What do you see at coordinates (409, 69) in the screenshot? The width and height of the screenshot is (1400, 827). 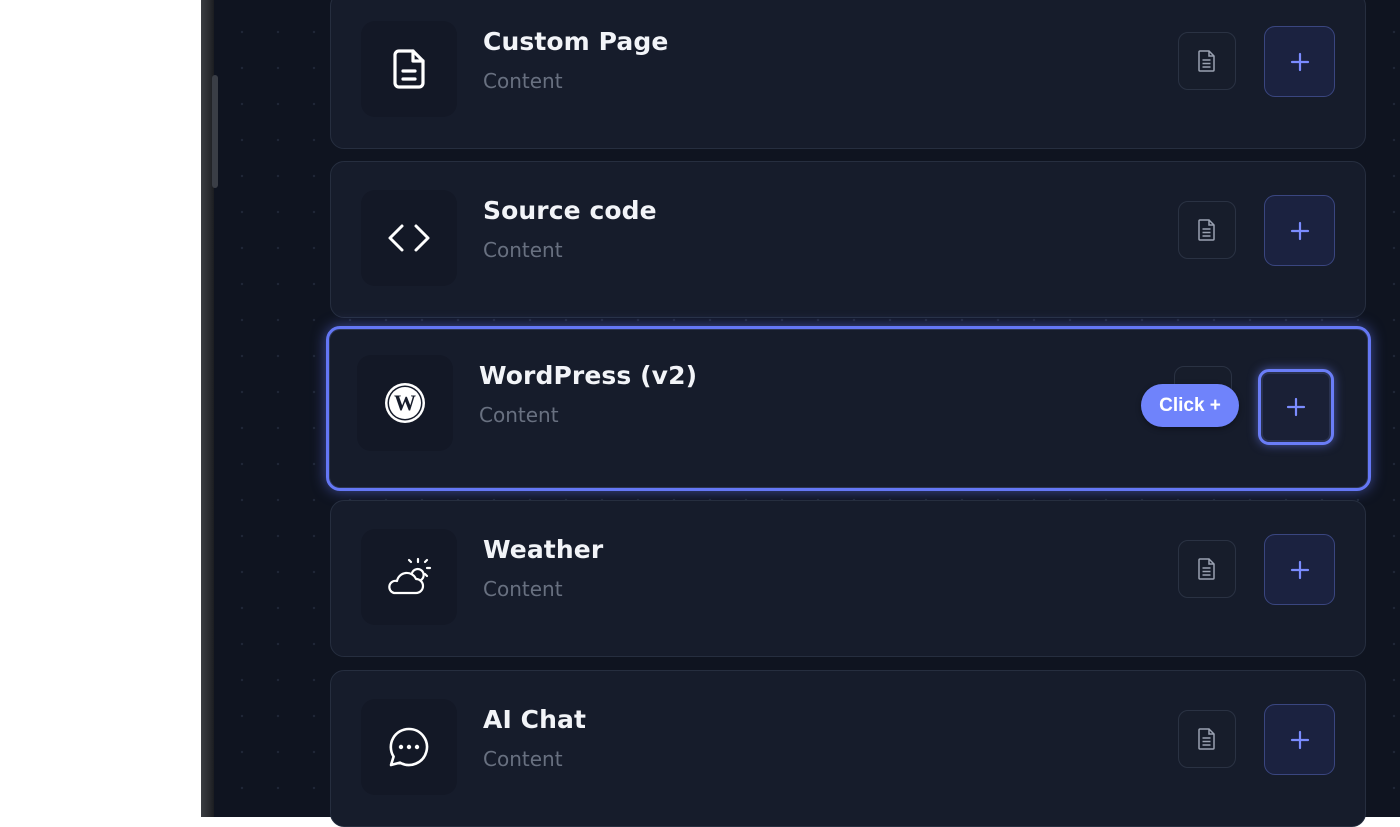 I see `file-text-icon` at bounding box center [409, 69].